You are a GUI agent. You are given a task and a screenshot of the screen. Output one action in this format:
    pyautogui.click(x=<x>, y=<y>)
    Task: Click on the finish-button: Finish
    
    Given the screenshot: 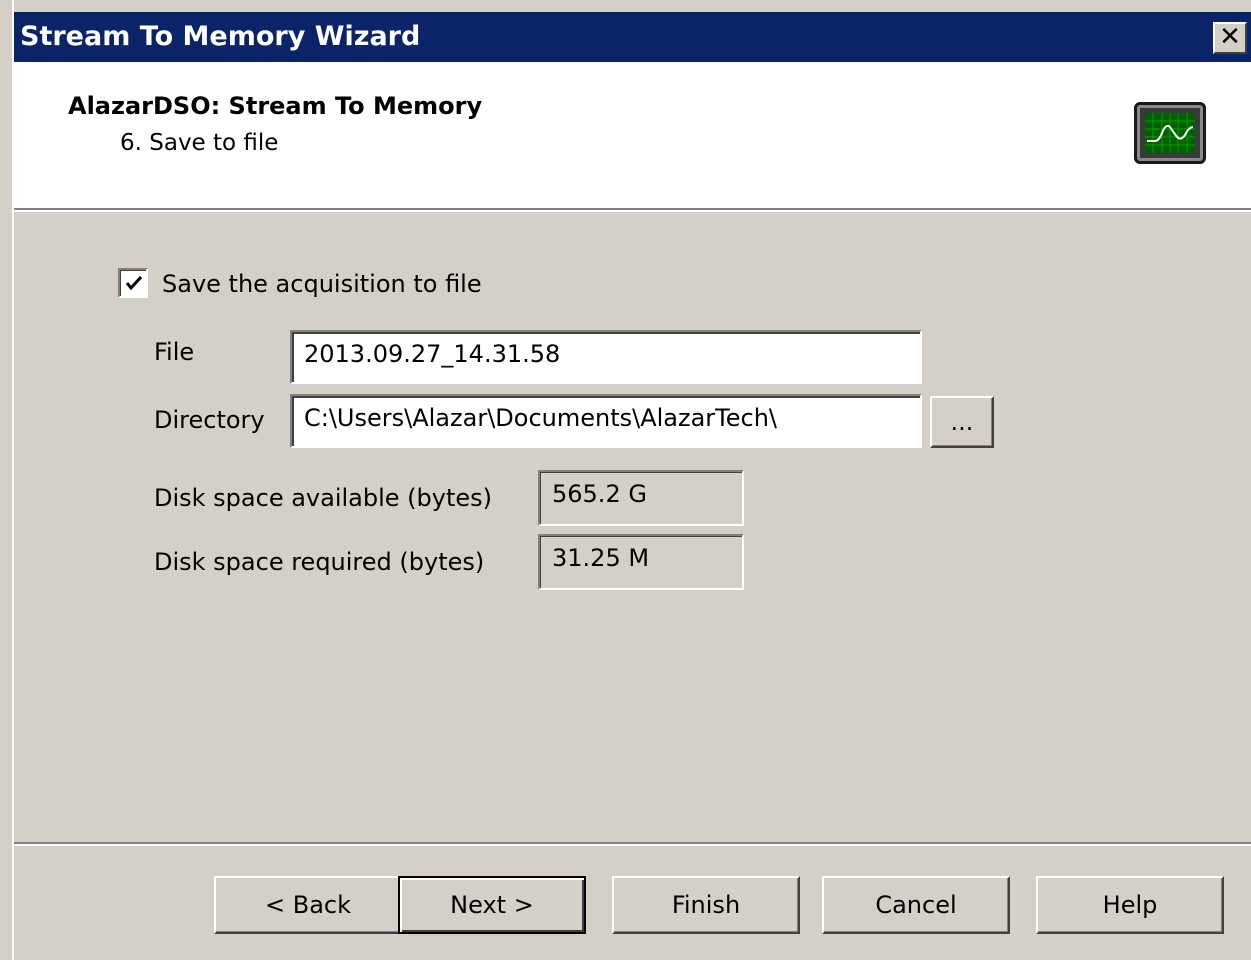 What is the action you would take?
    pyautogui.click(x=706, y=905)
    